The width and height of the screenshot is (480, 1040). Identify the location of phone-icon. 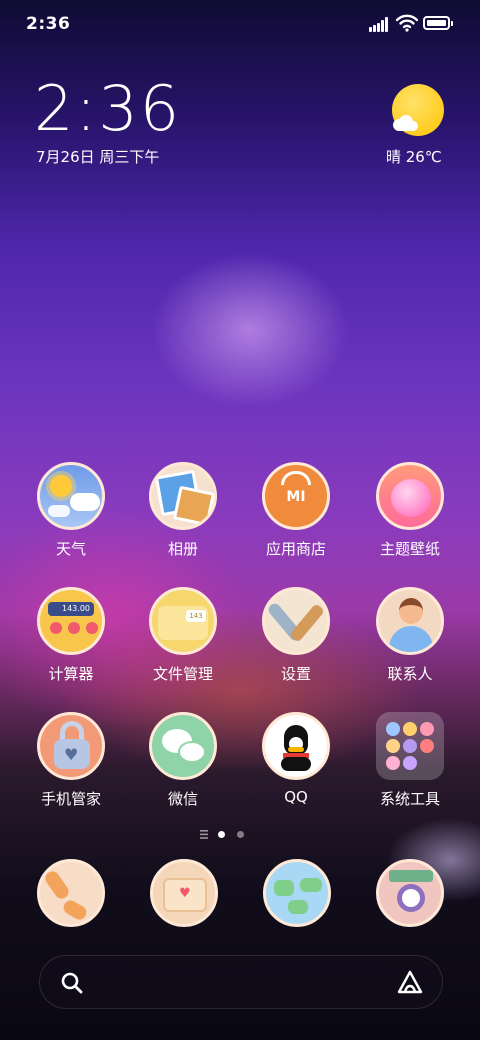
(71, 893).